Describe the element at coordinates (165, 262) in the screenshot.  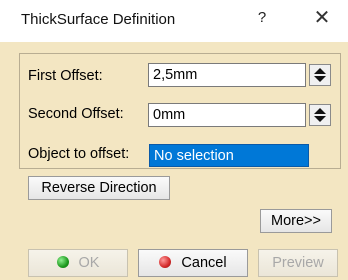
I see `cancel-status-icon` at that location.